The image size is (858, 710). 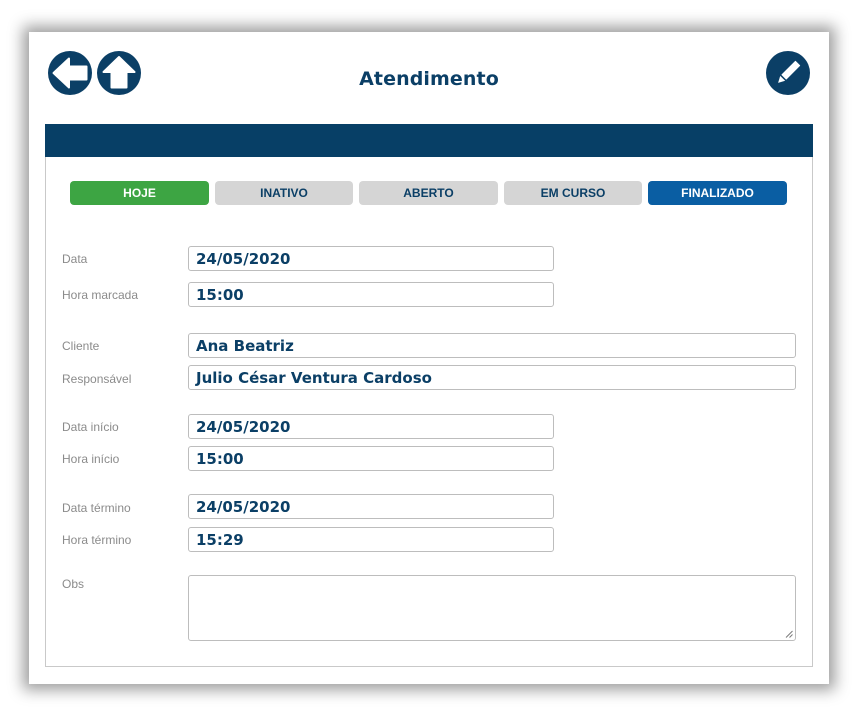 What do you see at coordinates (789, 634) in the screenshot?
I see `resize-grip-icon` at bounding box center [789, 634].